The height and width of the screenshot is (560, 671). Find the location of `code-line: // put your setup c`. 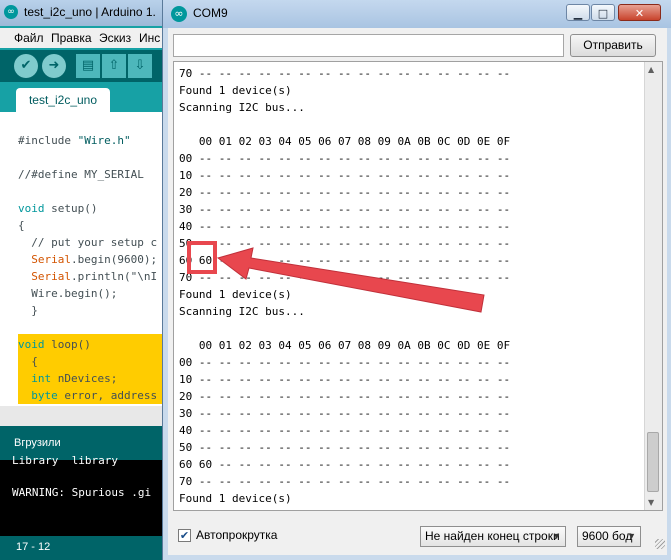

code-line: // put your setup c is located at coordinates (88, 242).